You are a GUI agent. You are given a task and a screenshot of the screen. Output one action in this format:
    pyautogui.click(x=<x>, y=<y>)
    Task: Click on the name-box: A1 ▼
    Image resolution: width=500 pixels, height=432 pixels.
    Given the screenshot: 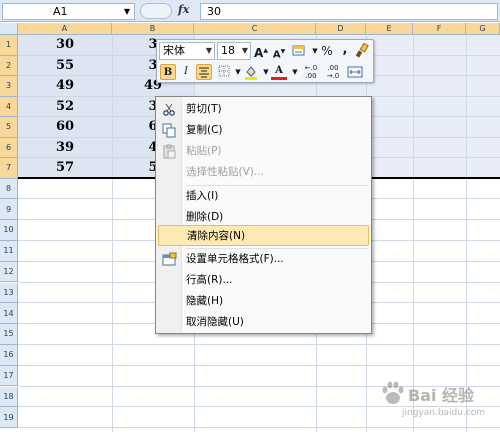 What is the action you would take?
    pyautogui.click(x=68, y=11)
    